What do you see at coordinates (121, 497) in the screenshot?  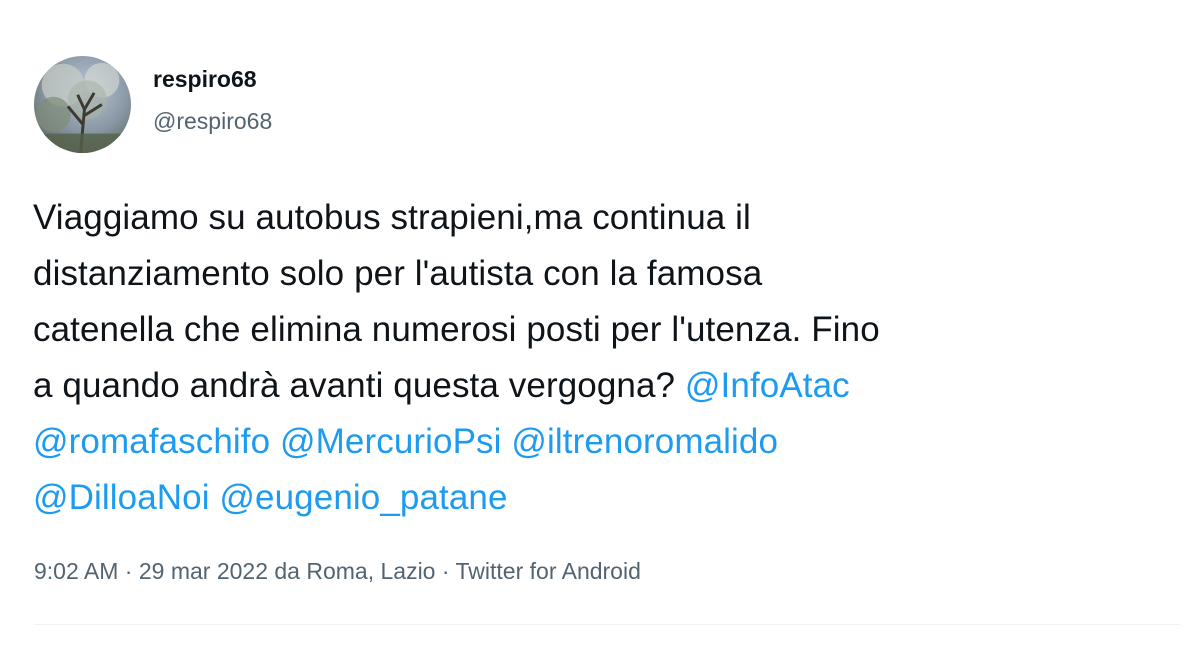 I see `mention-link: @DilloaNoi` at bounding box center [121, 497].